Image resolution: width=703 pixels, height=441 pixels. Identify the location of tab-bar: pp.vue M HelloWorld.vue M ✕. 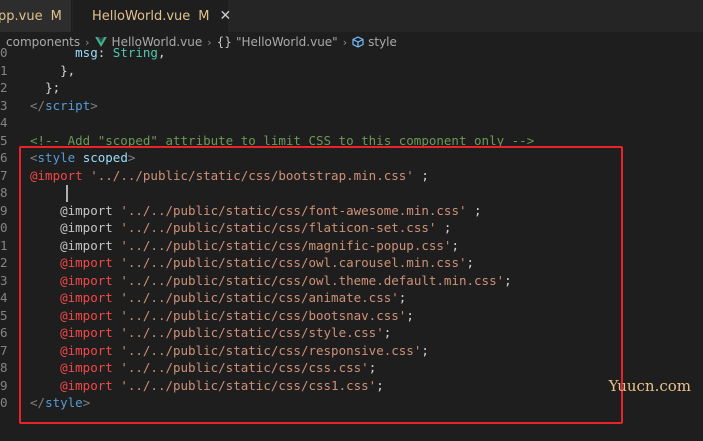
(351, 16).